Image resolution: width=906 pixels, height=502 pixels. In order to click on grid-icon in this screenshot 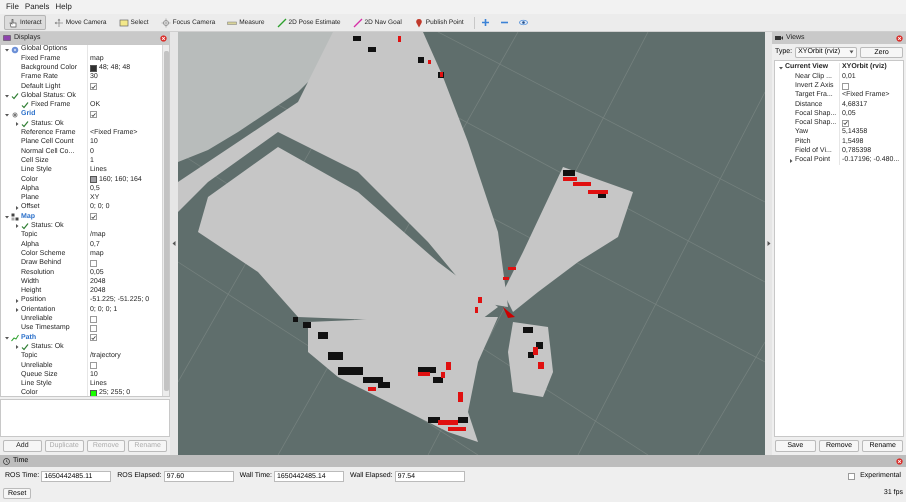, I will do `click(15, 114)`.